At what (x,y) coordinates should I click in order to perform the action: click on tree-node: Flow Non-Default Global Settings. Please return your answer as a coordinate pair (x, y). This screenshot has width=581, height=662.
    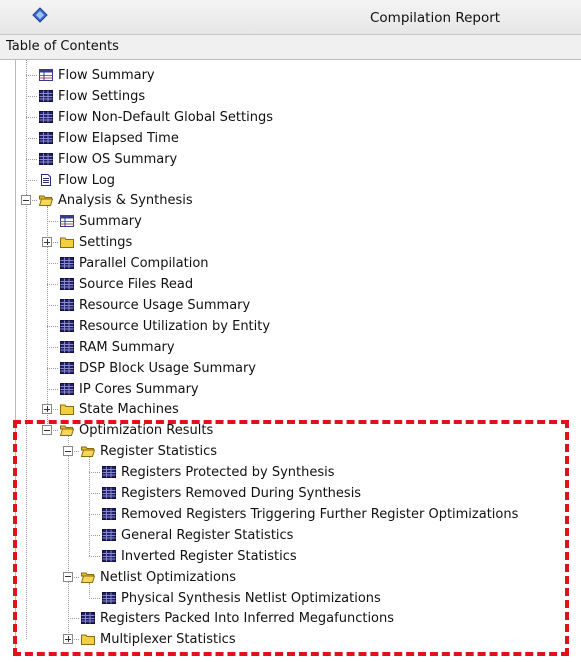
    Looking at the image, I should click on (296, 117).